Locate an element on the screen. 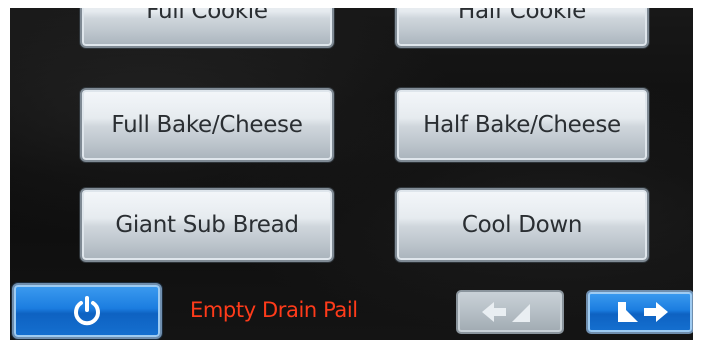 The image size is (701, 347). power-icon is located at coordinates (87, 311).